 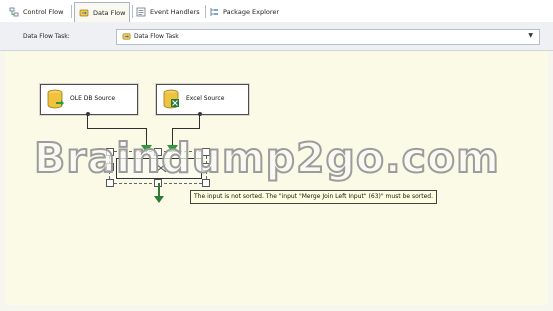 I want to click on database-source-icon, so click(x=55, y=99).